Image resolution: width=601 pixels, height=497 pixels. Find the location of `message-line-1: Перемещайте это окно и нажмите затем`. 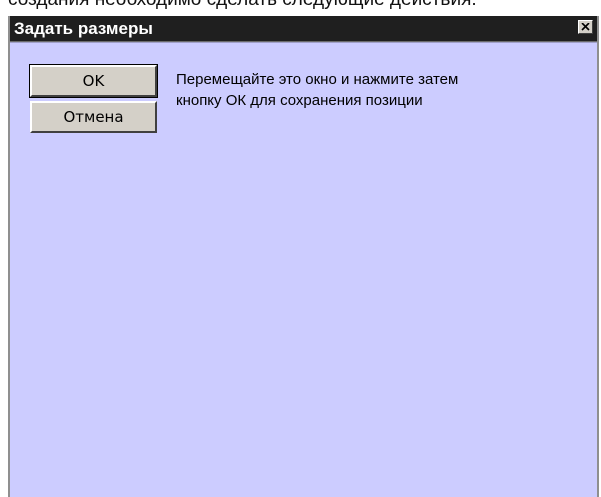

message-line-1: Перемещайте это окно и нажмите затем is located at coordinates (317, 79).